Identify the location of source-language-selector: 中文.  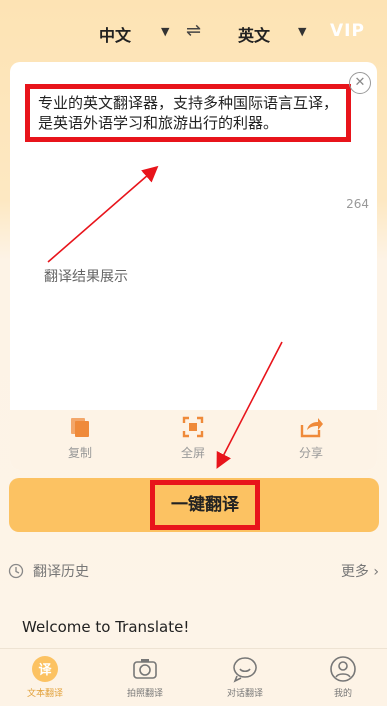
(115, 34).